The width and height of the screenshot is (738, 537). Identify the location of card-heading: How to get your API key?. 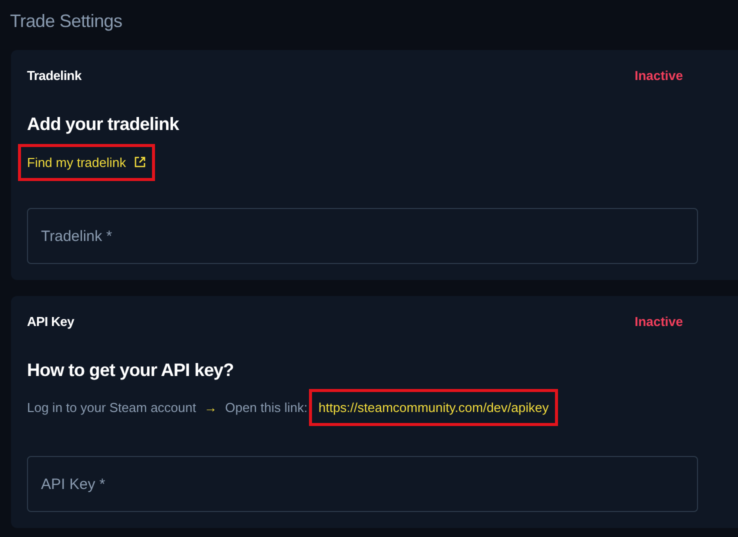
(131, 370).